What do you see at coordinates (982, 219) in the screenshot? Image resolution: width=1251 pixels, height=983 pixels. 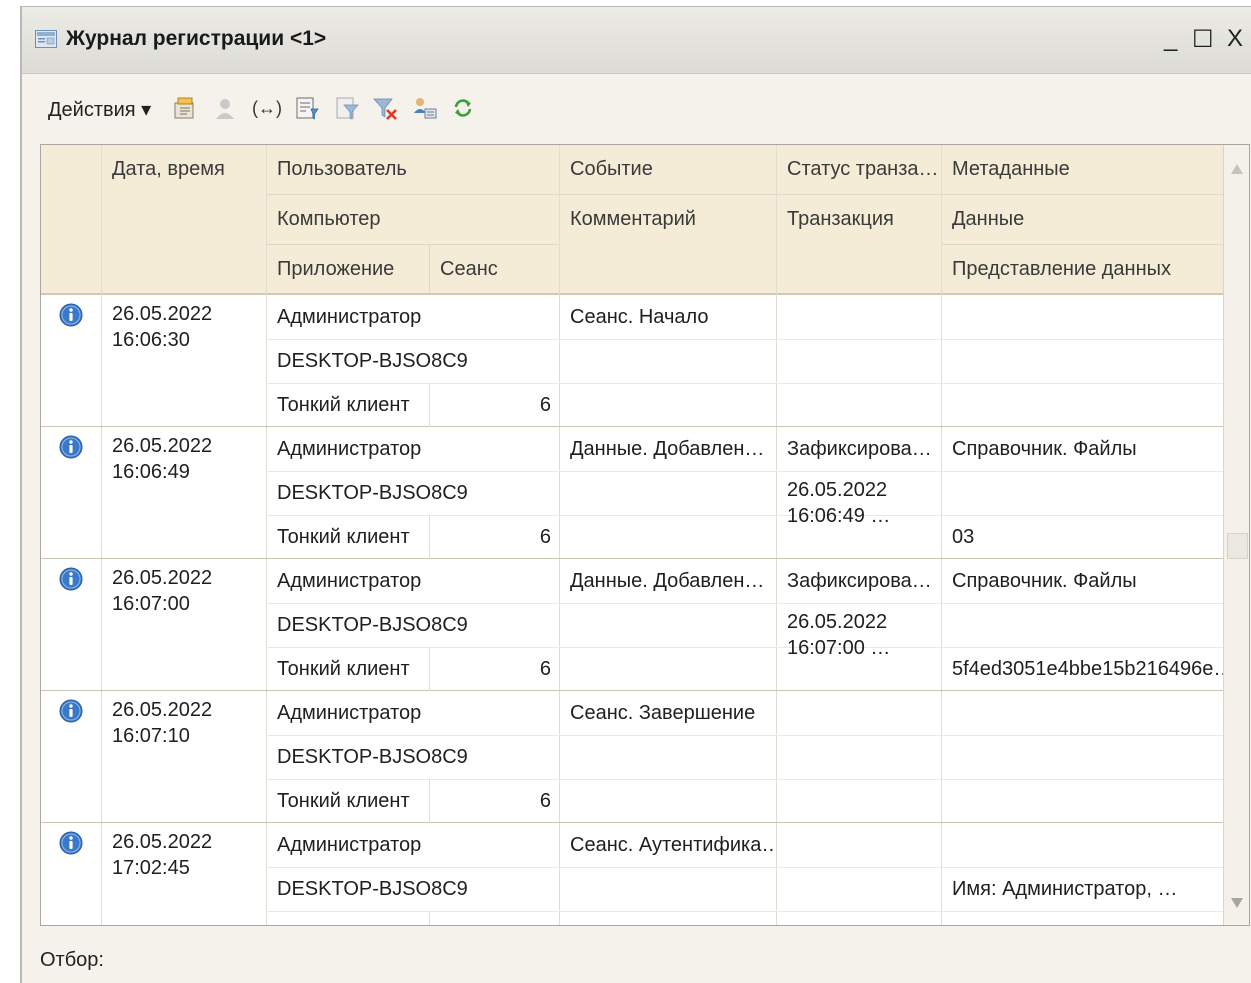 I see `col-header-data: Данные` at bounding box center [982, 219].